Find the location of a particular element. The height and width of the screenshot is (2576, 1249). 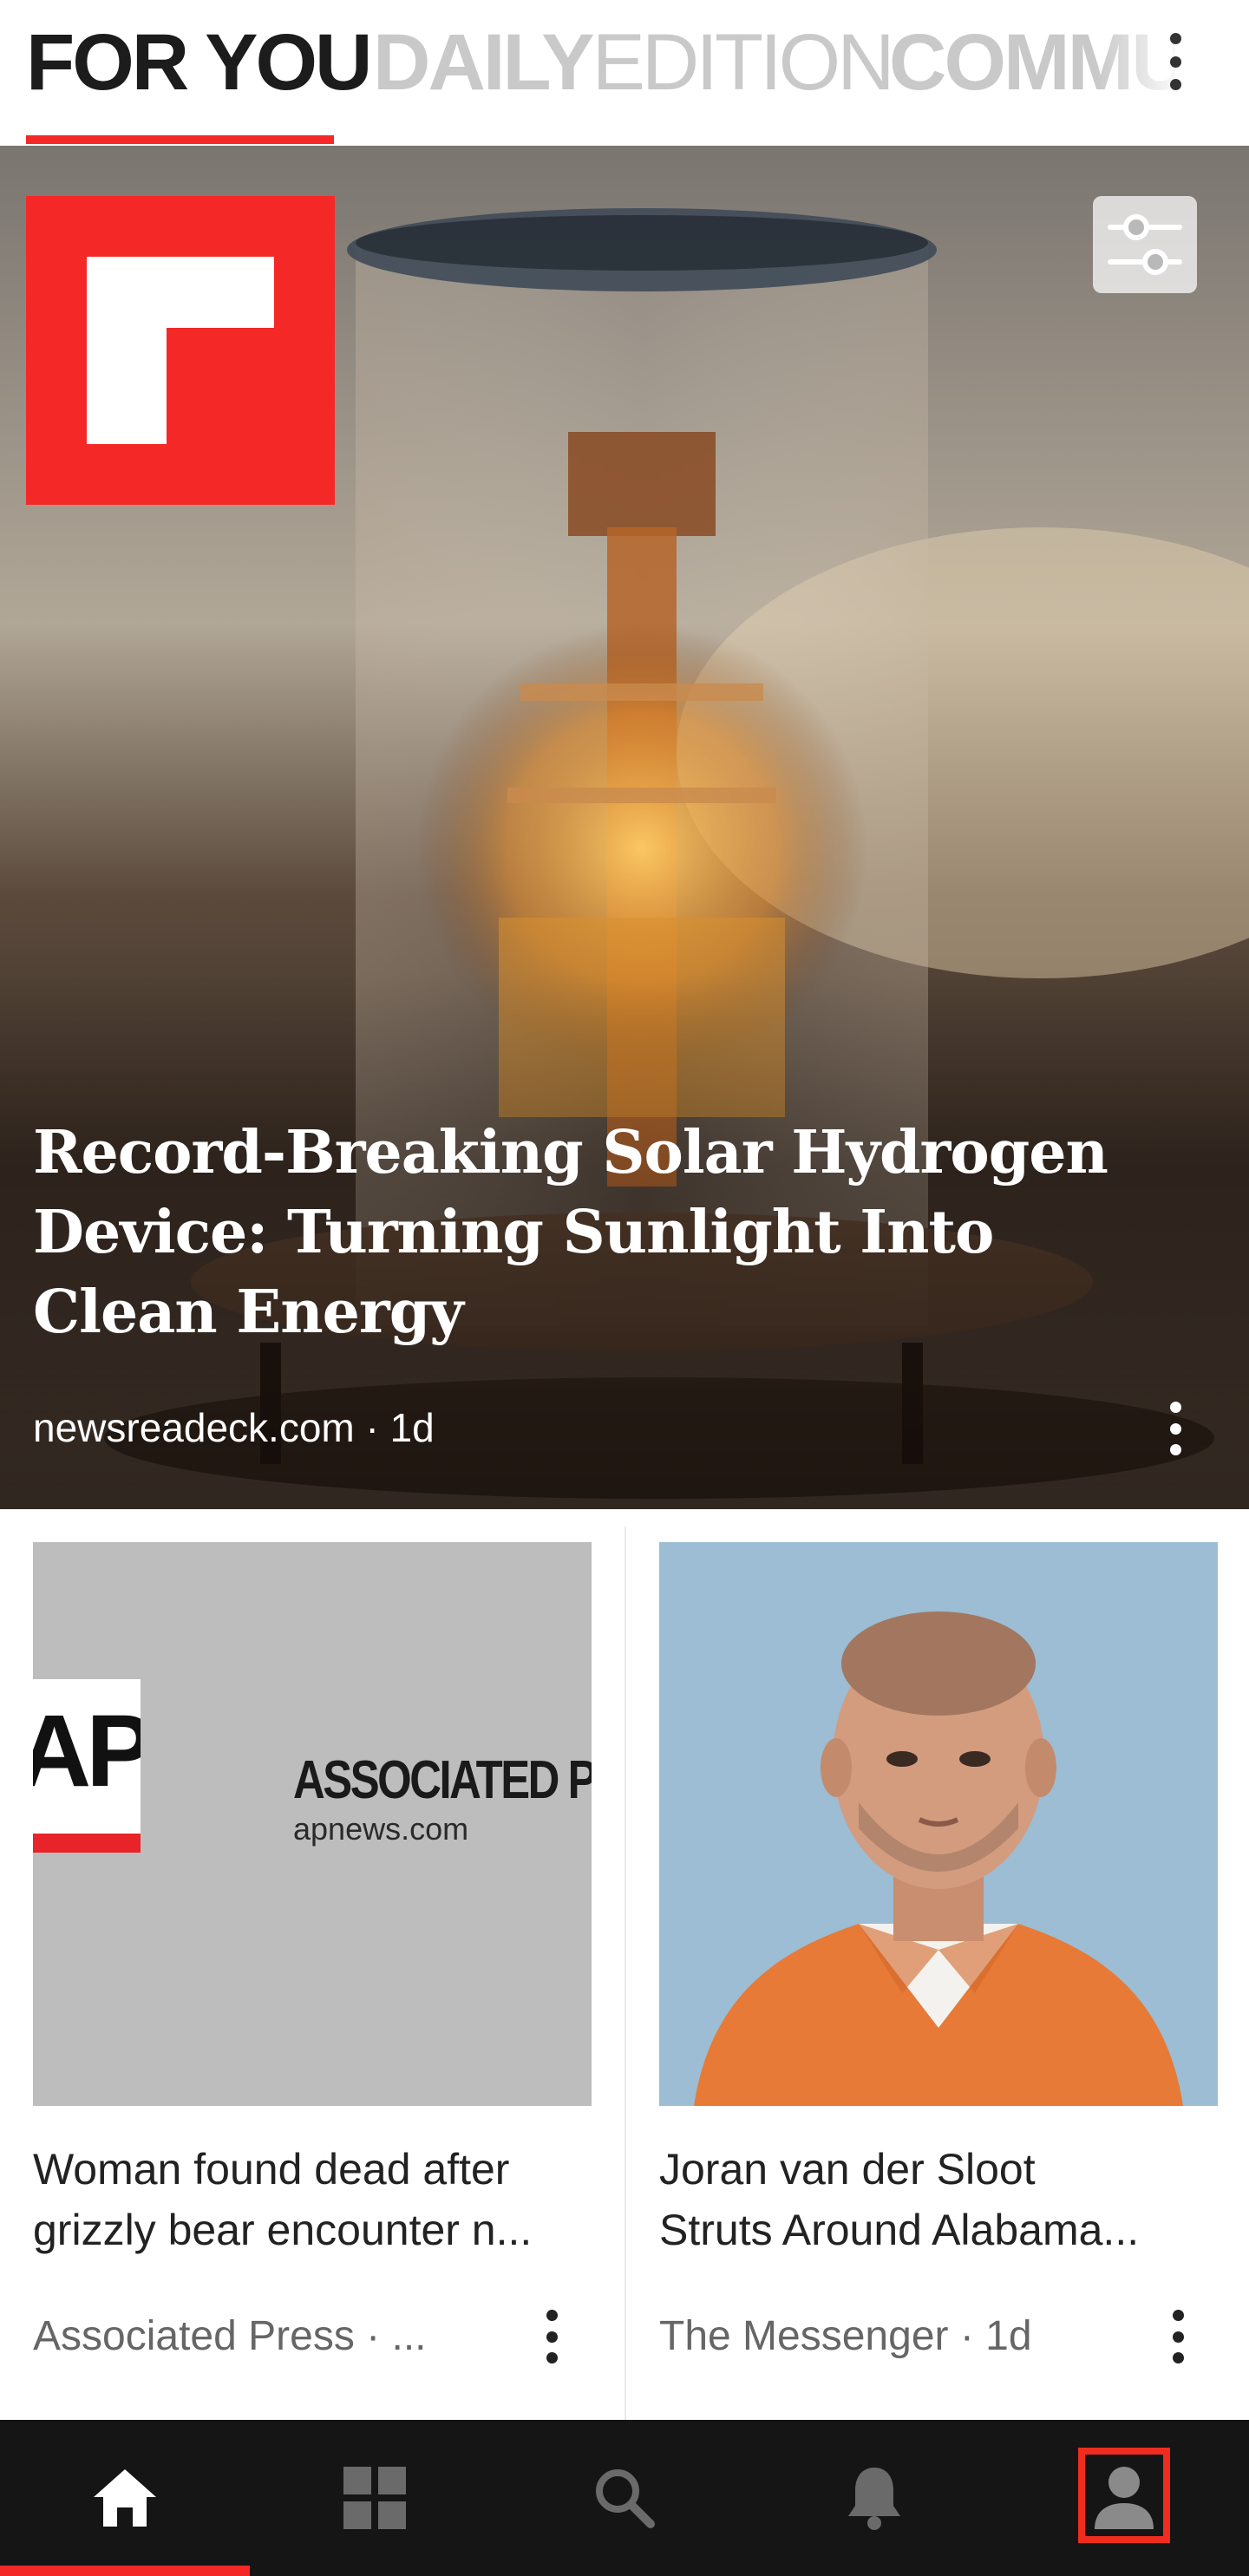

top-tab-bar: FOR YOU DAILYEDITION COMMU is located at coordinates (624, 73).